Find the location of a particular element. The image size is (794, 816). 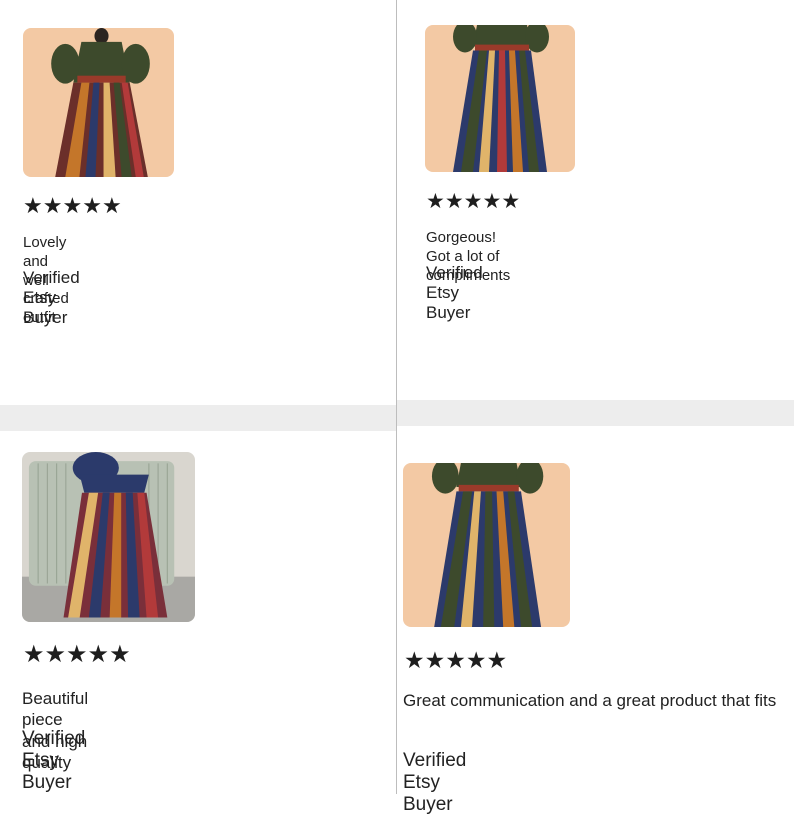

row-separator-right is located at coordinates (595, 413).